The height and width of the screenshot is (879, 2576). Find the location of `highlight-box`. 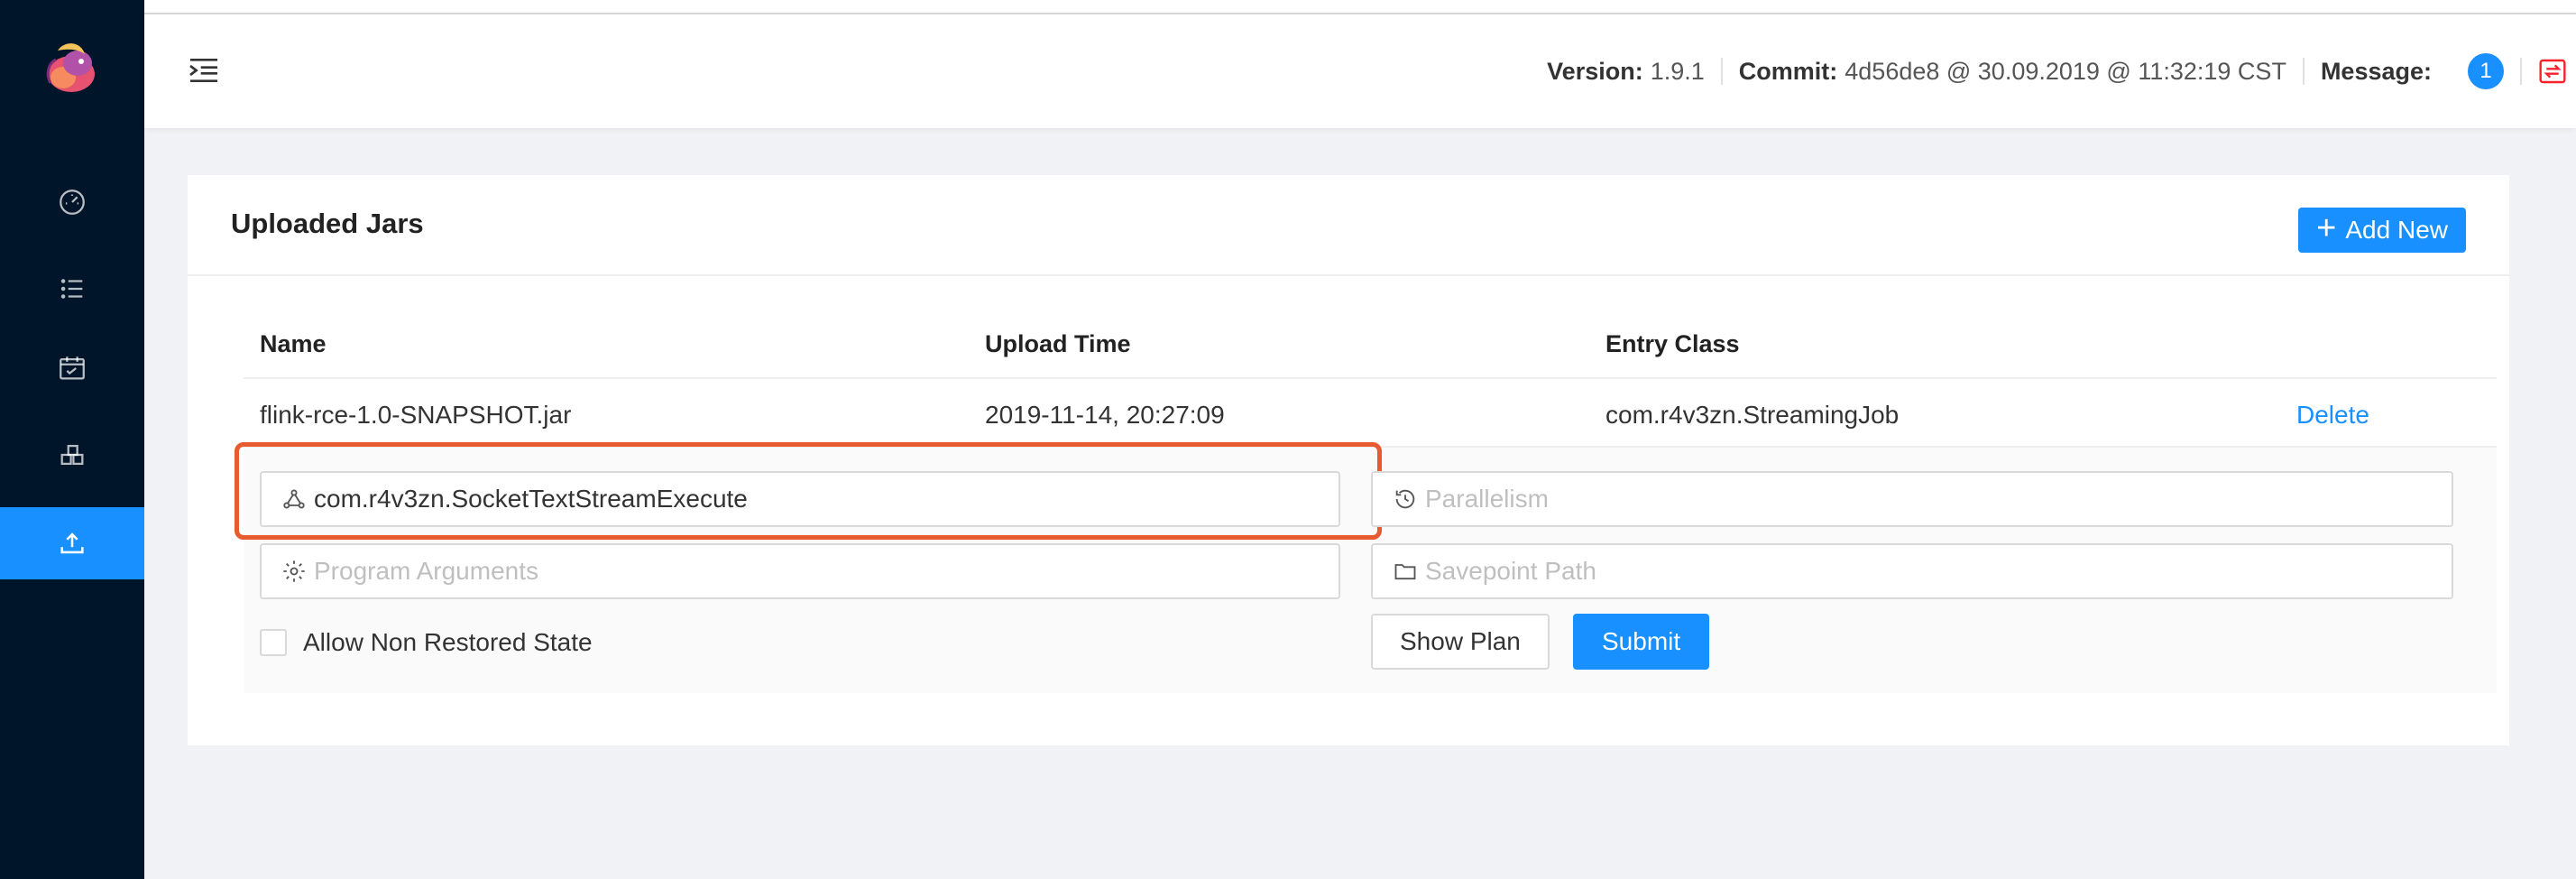

highlight-box is located at coordinates (809, 491).